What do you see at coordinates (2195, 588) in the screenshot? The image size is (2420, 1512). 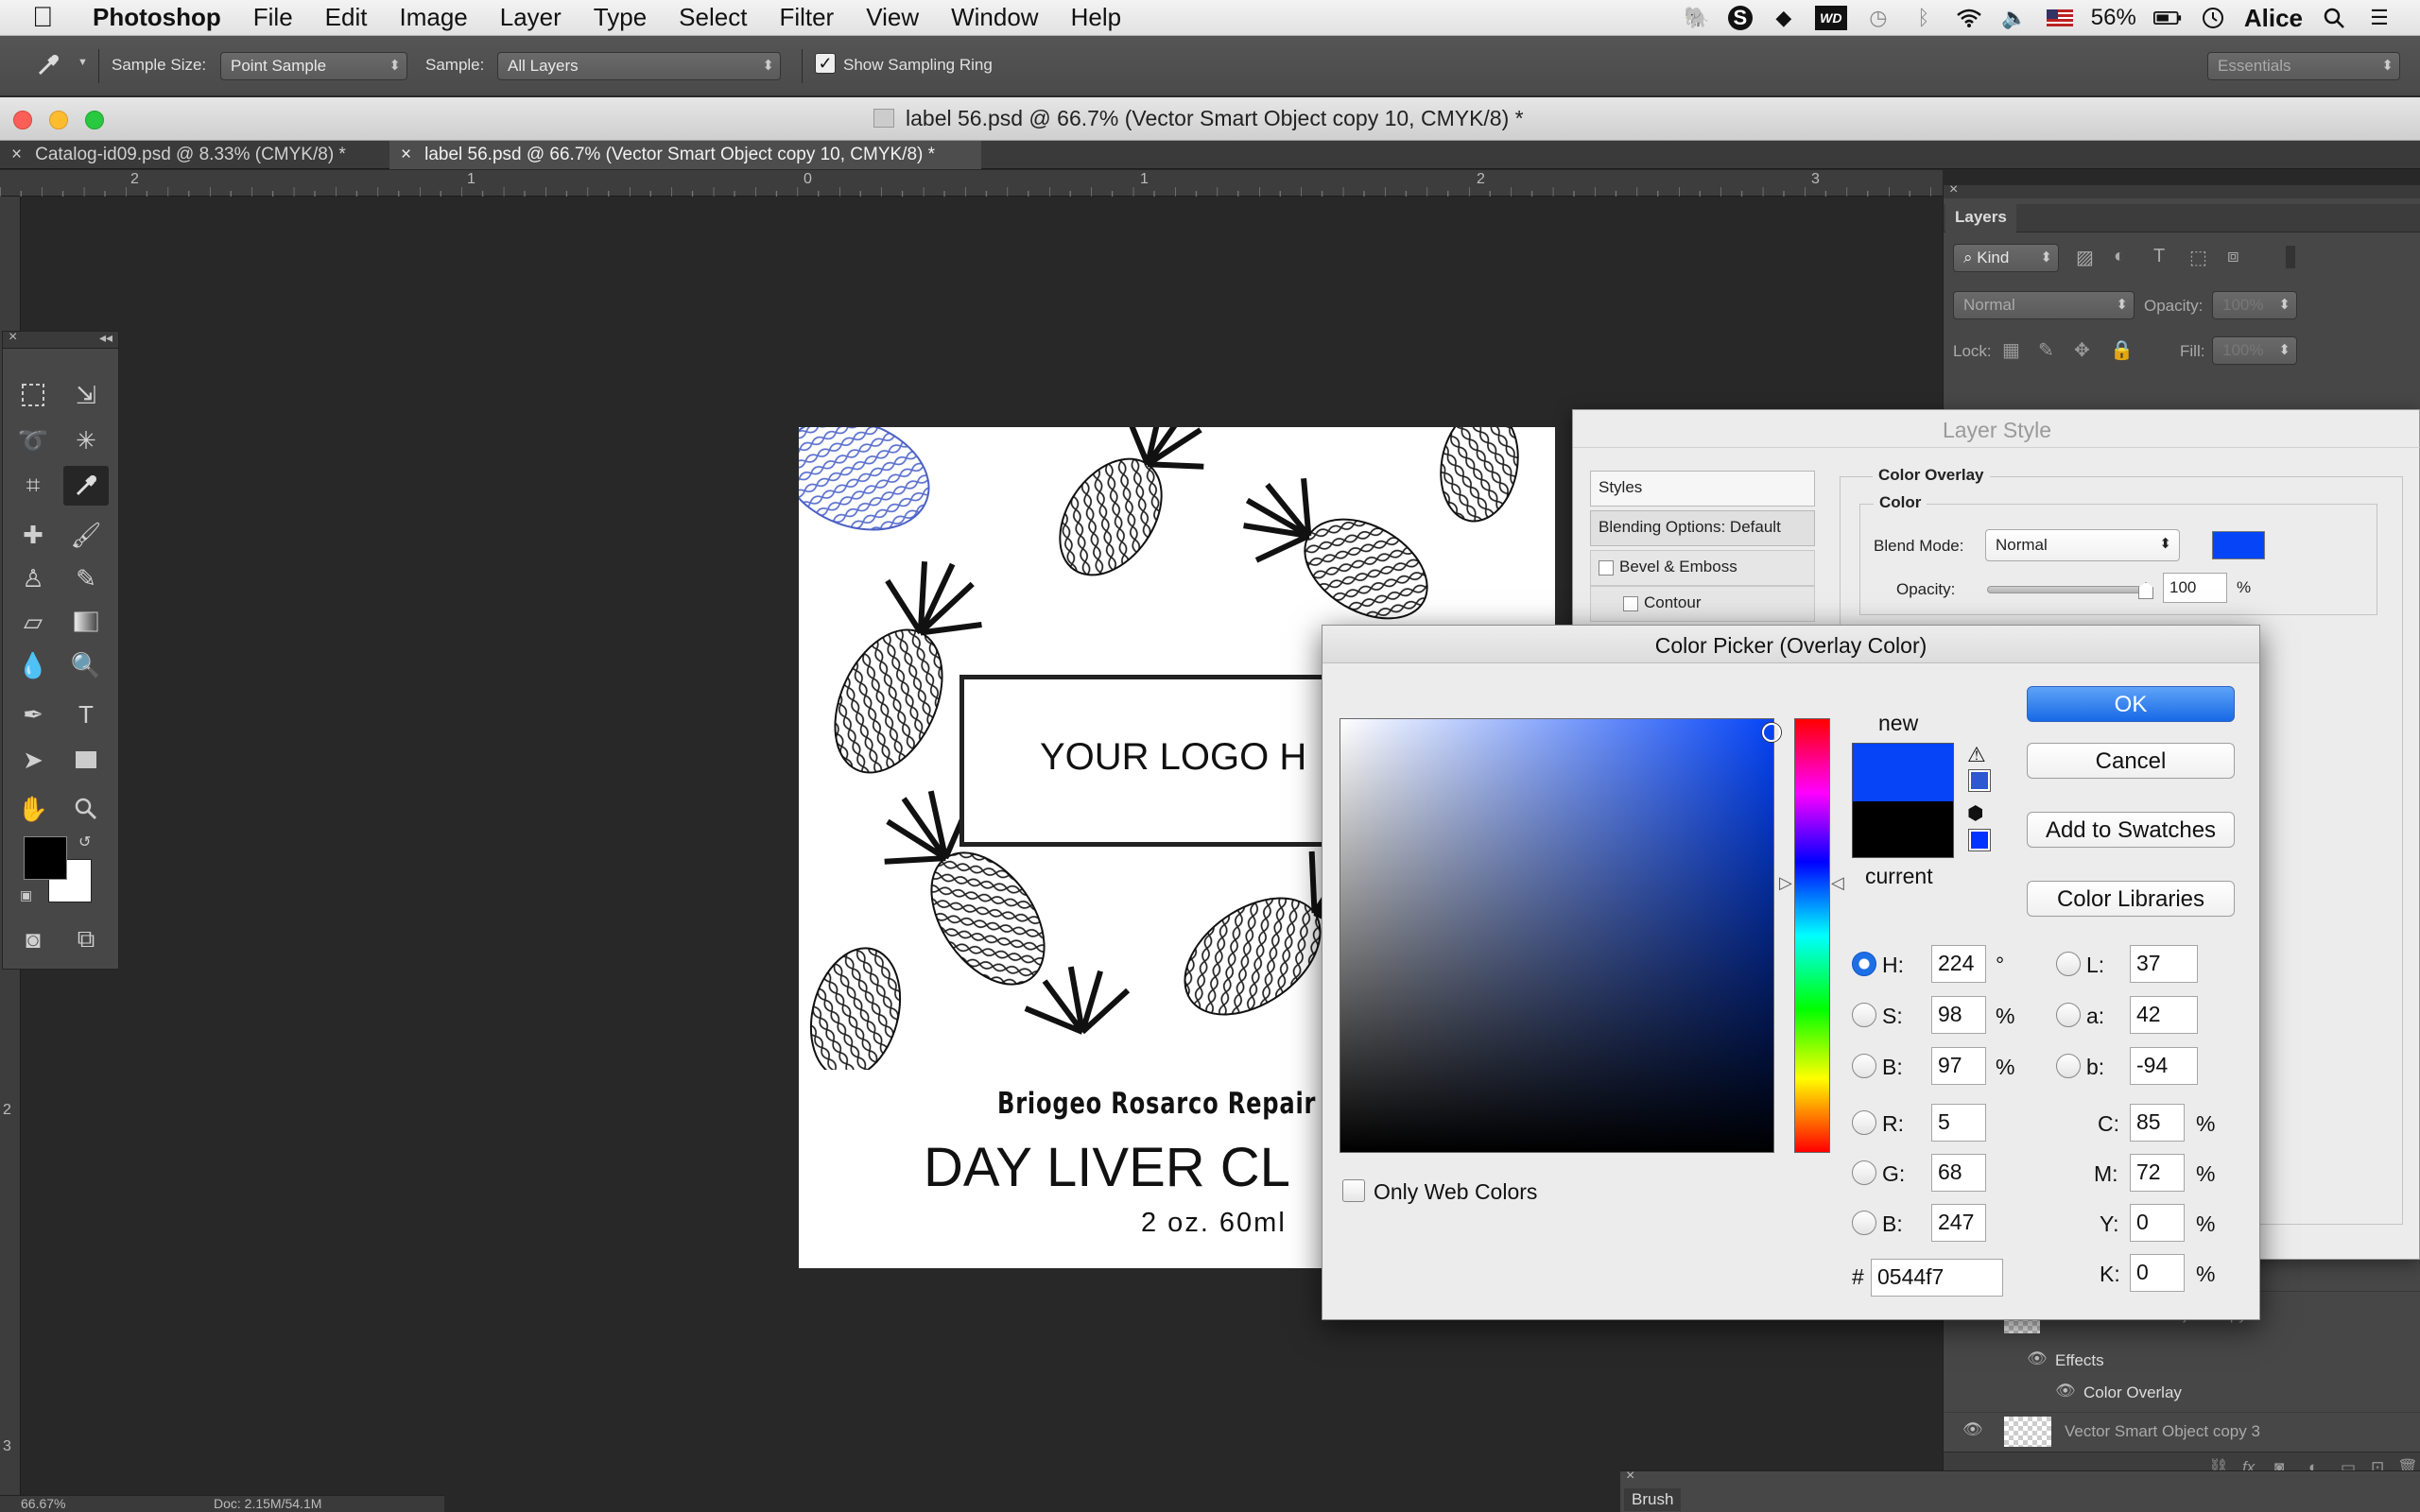 I see `opacity-input: 100` at bounding box center [2195, 588].